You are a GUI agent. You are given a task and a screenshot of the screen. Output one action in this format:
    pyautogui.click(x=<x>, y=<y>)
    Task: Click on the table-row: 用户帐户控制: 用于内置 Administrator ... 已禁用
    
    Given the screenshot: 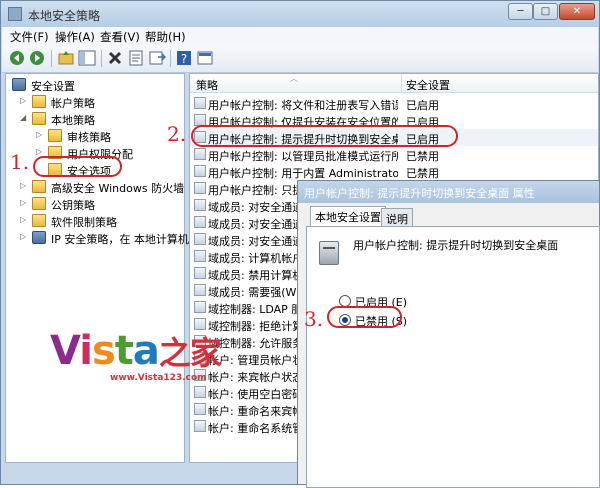 What is the action you would take?
    pyautogui.click(x=394, y=171)
    